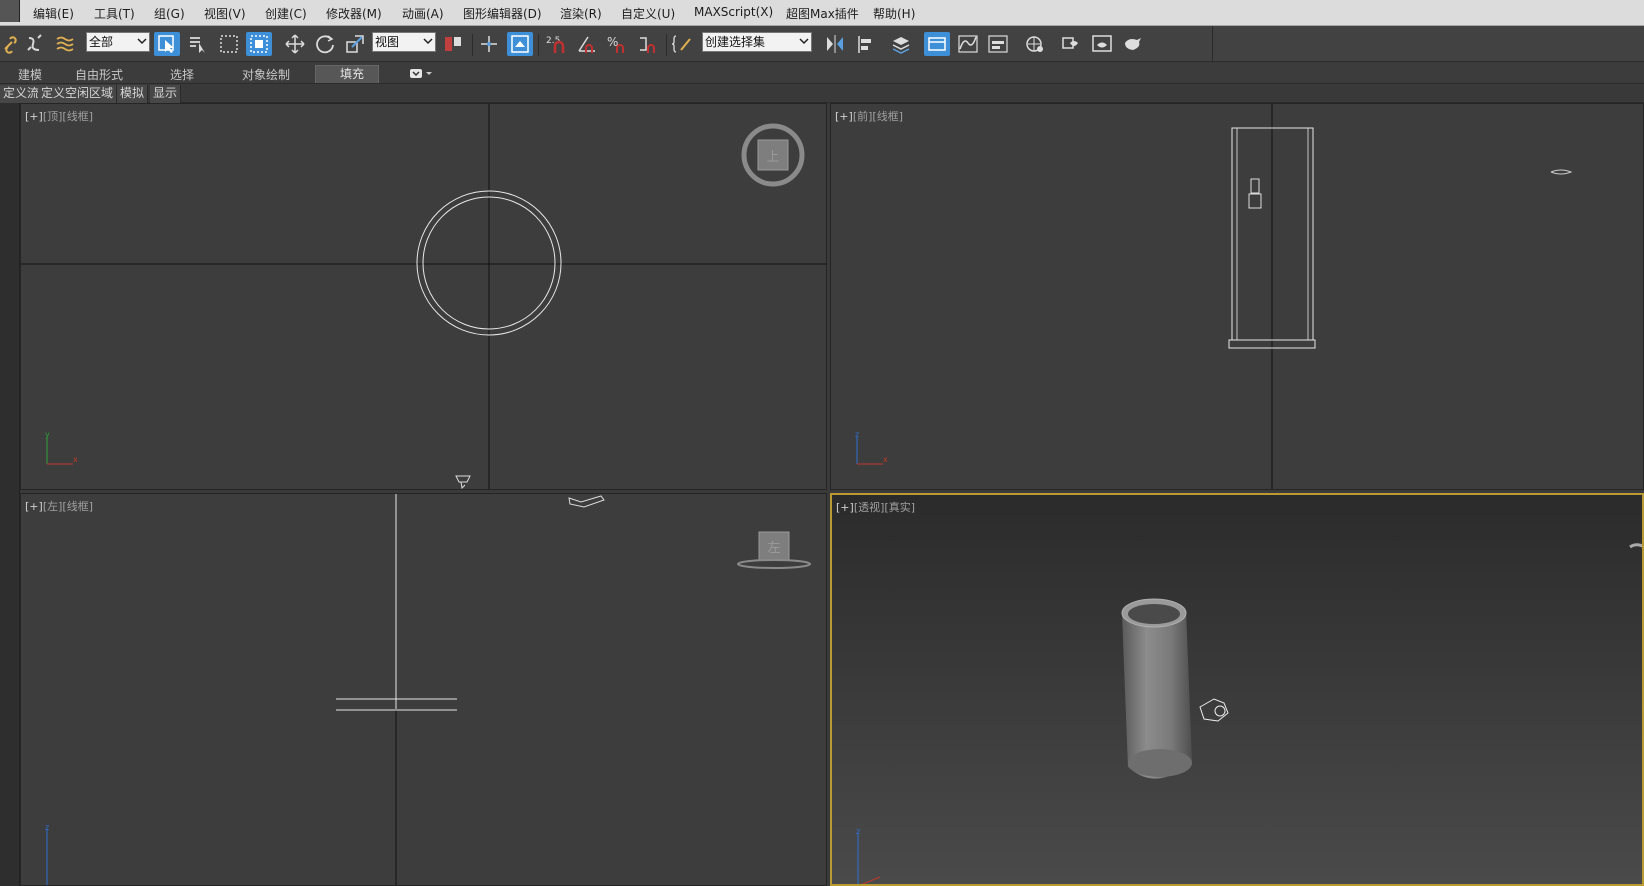 The width and height of the screenshot is (1644, 886). What do you see at coordinates (295, 44) in the screenshot?
I see `move-icon` at bounding box center [295, 44].